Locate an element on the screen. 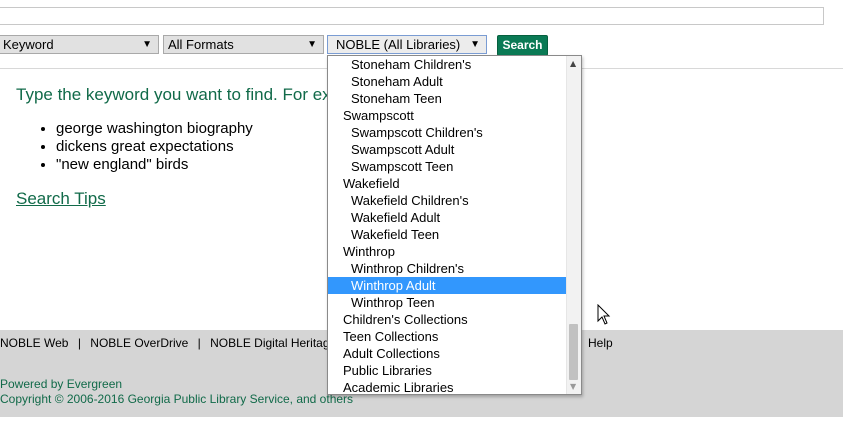 This screenshot has height=428, width=843. search-type-value: Keyword is located at coordinates (28, 44).